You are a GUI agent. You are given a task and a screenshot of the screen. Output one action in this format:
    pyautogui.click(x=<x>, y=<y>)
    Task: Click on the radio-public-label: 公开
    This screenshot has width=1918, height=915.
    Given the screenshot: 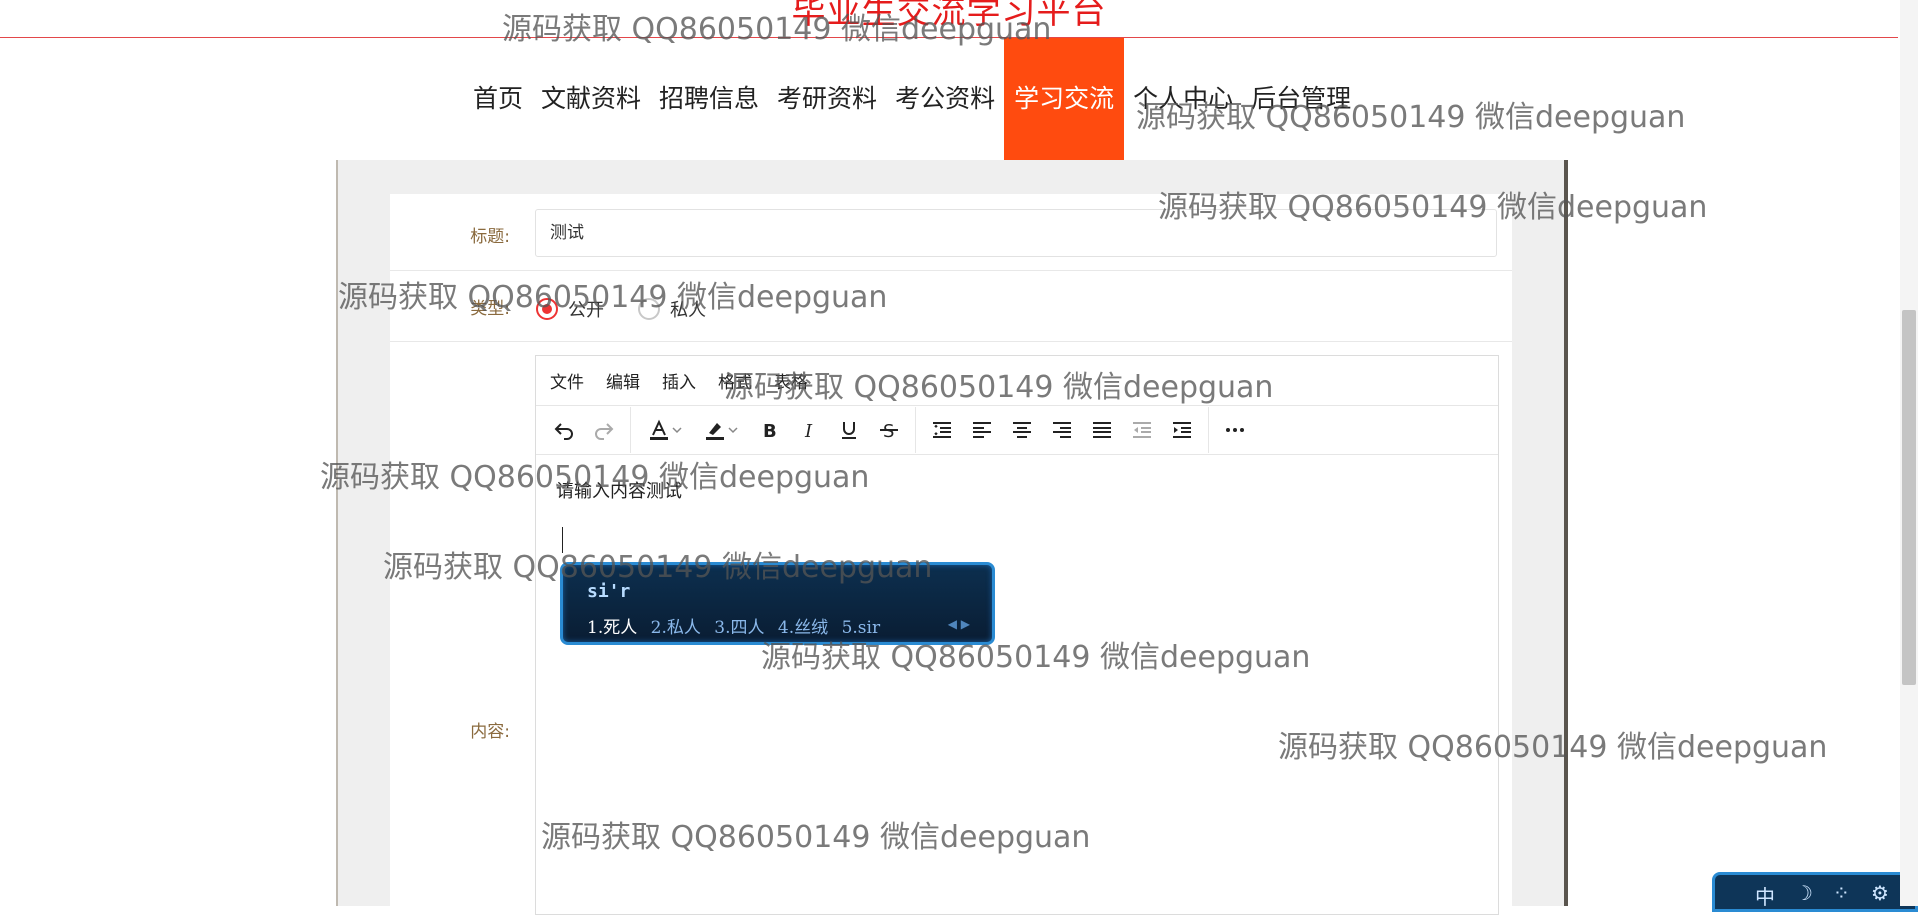 What is the action you would take?
    pyautogui.click(x=586, y=309)
    